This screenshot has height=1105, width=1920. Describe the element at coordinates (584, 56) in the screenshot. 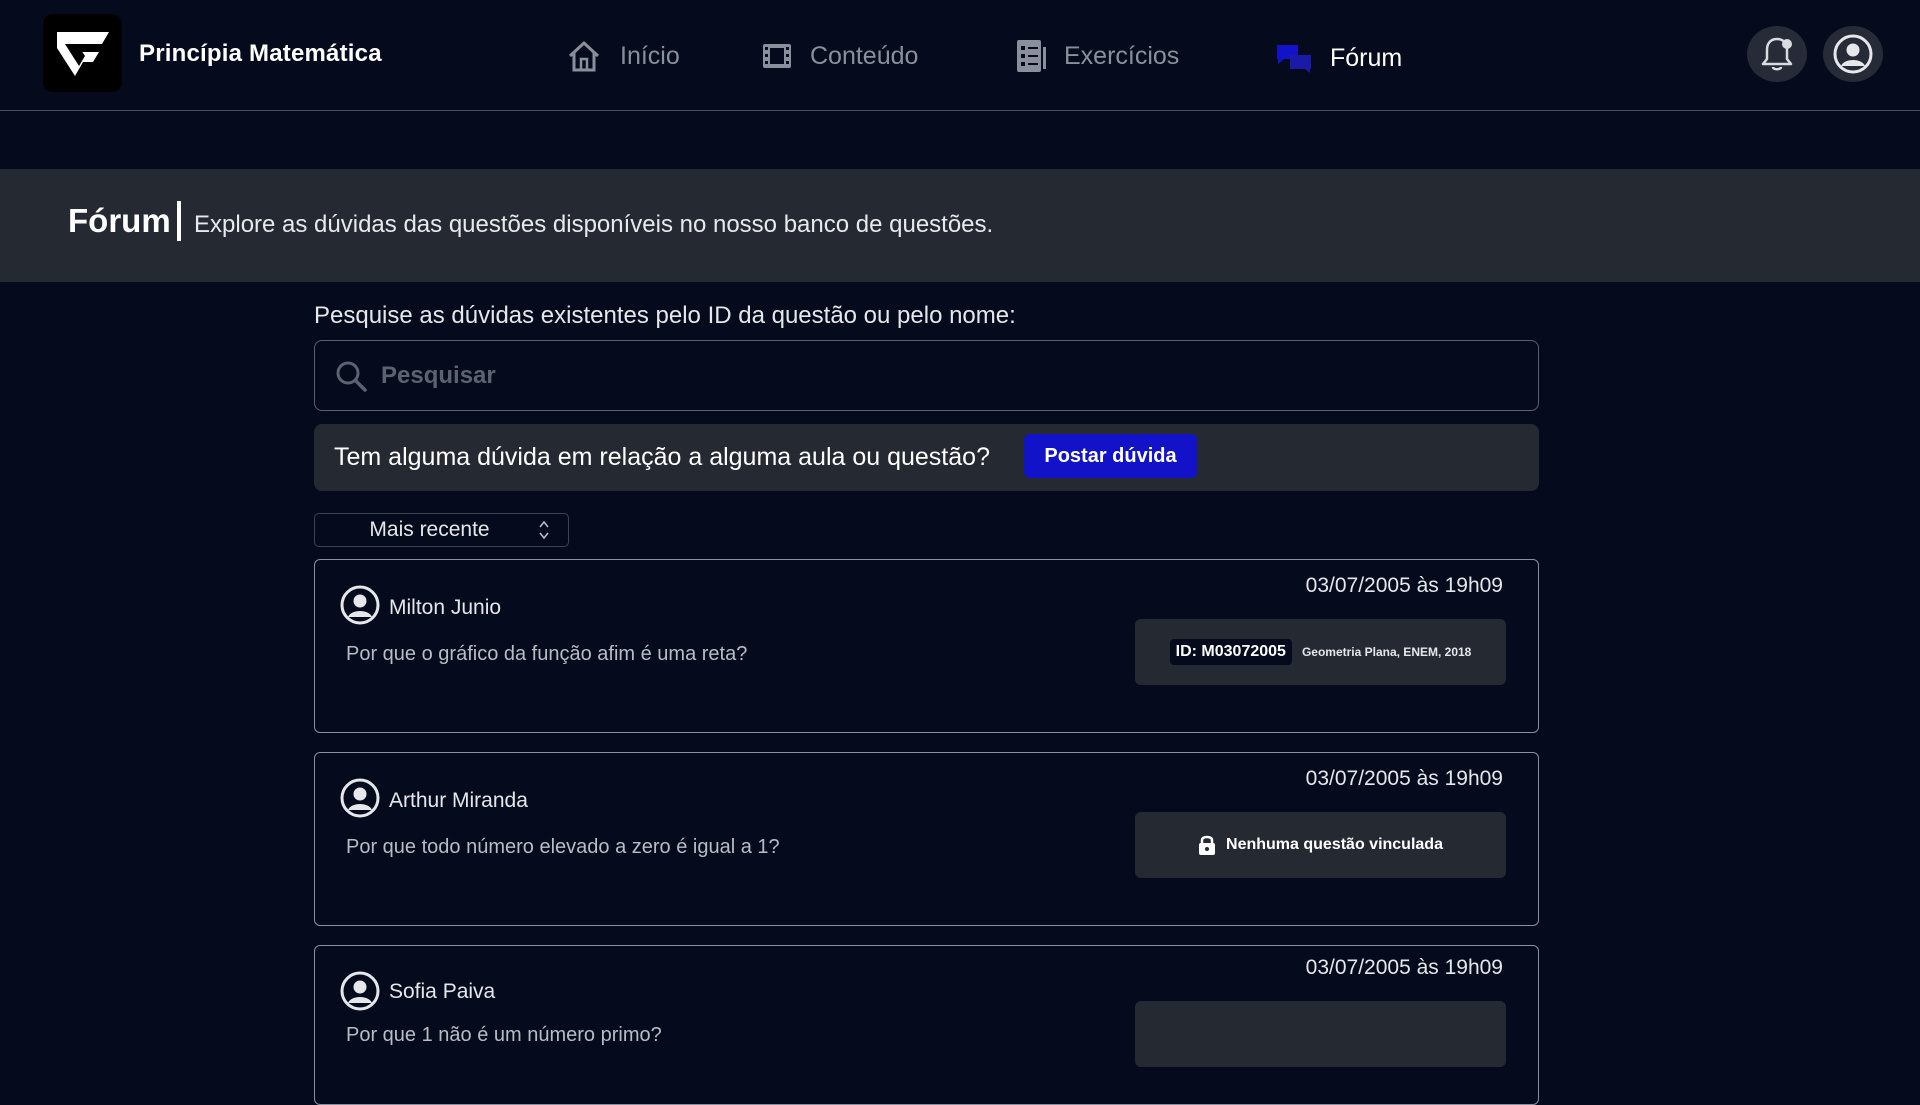

I see `home-icon` at that location.